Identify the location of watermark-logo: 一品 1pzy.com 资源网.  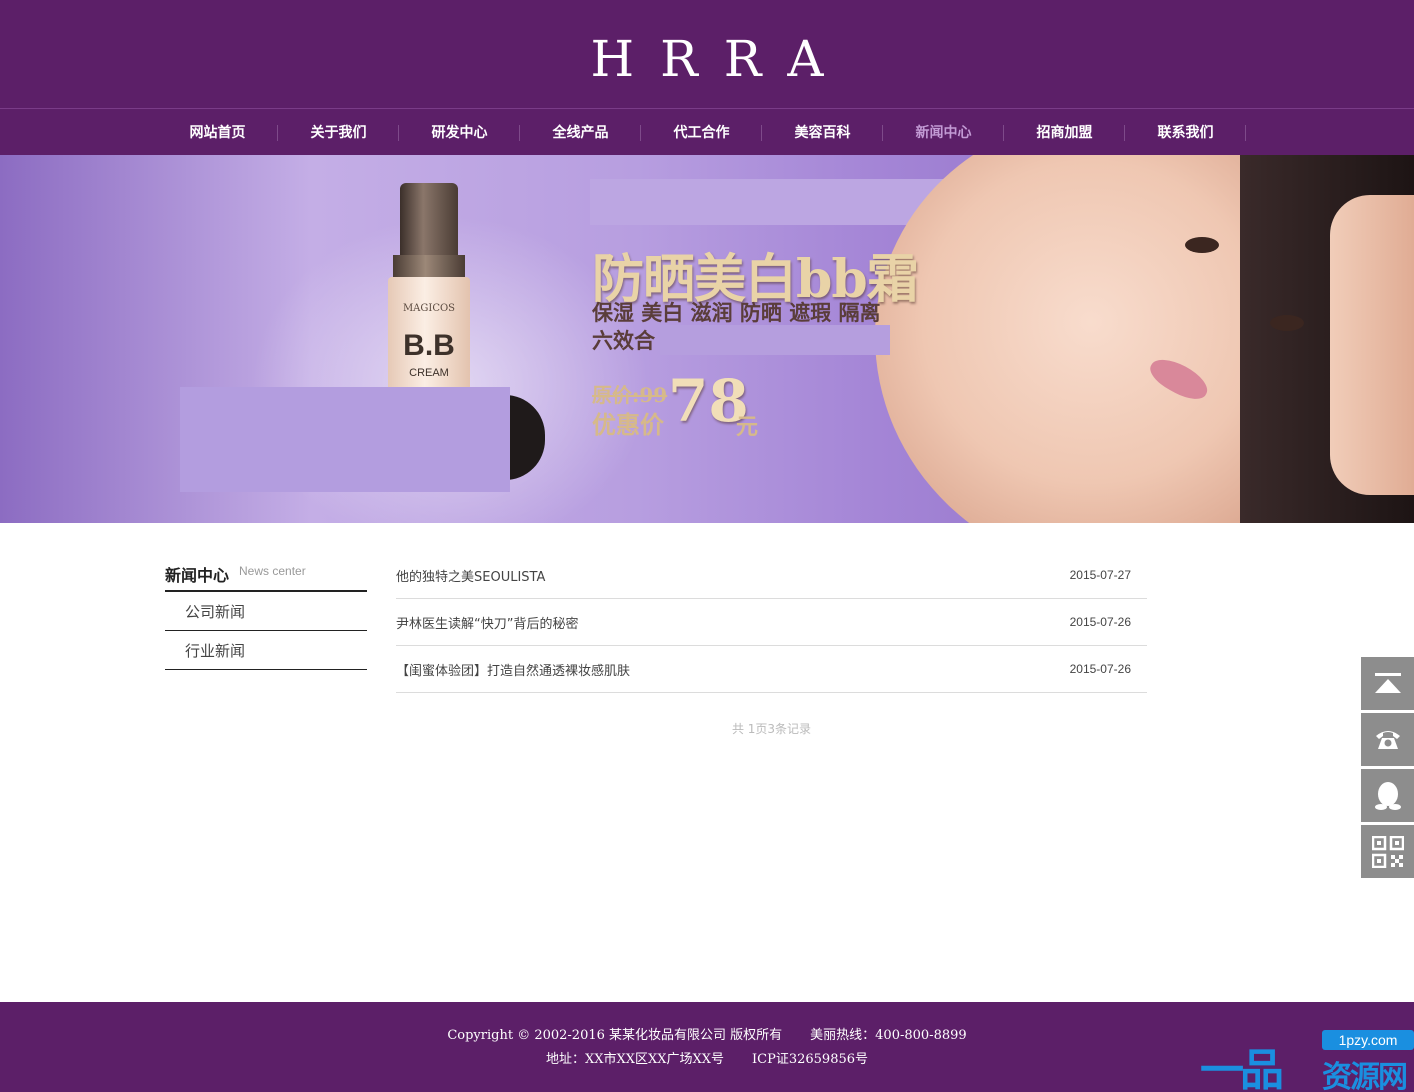
(1307, 1061).